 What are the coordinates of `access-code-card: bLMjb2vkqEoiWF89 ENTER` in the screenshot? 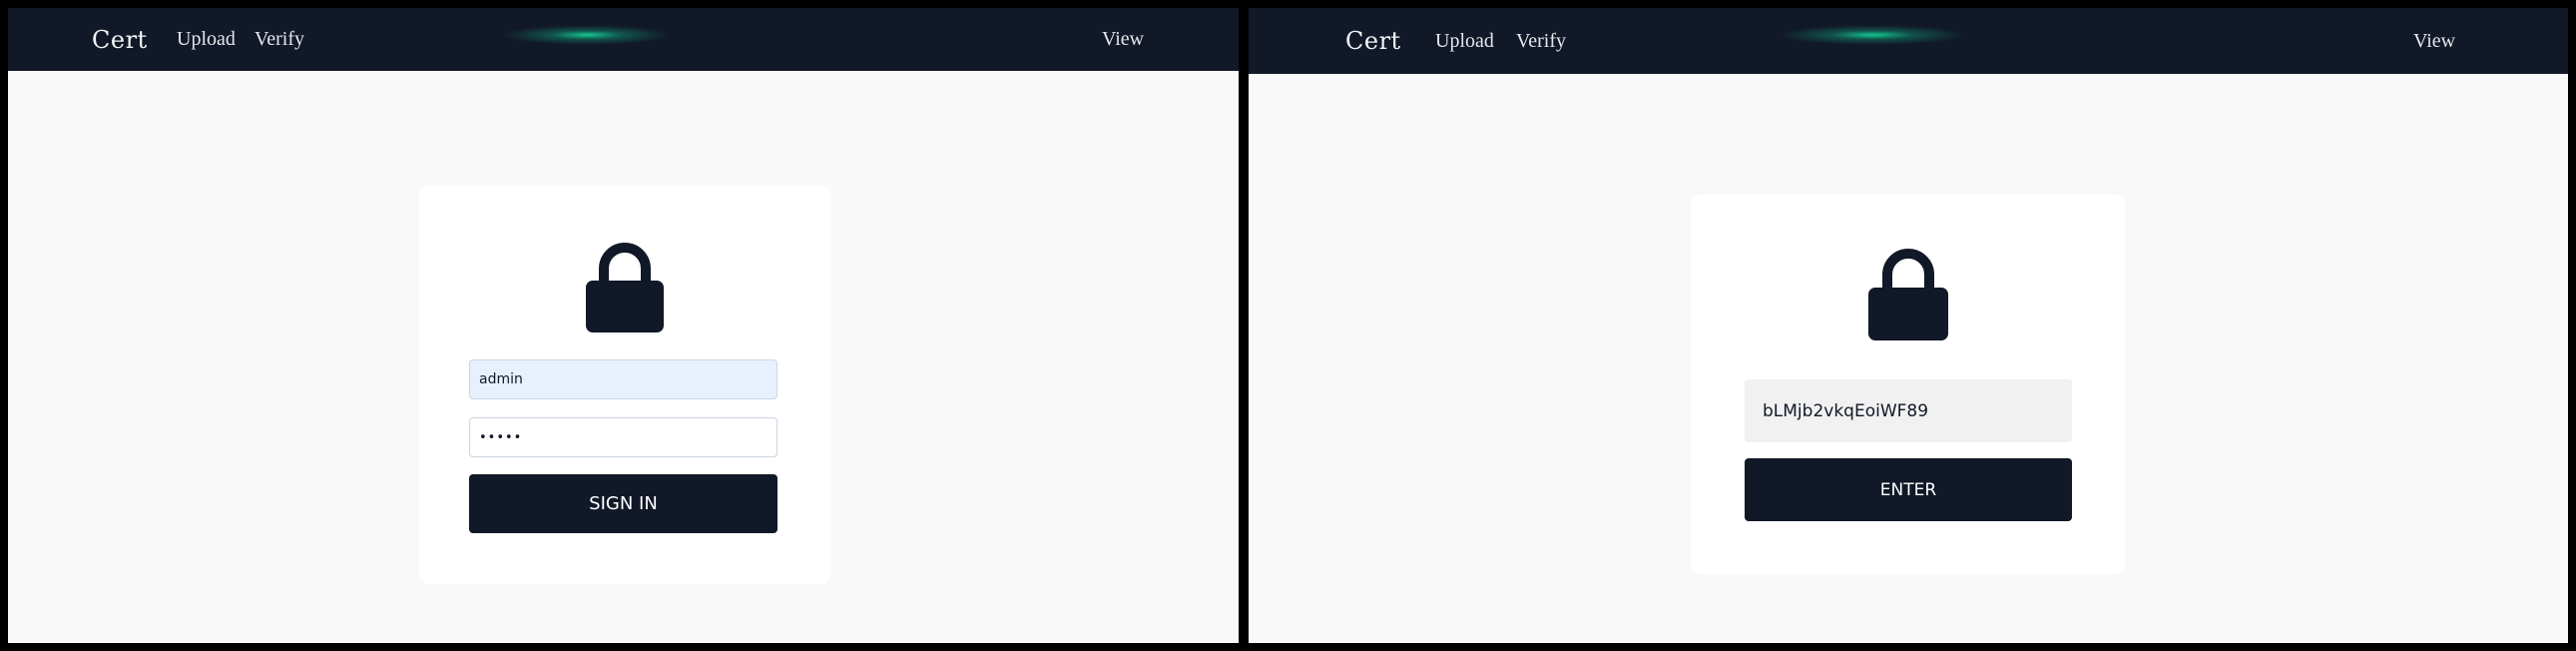 It's located at (1908, 384).